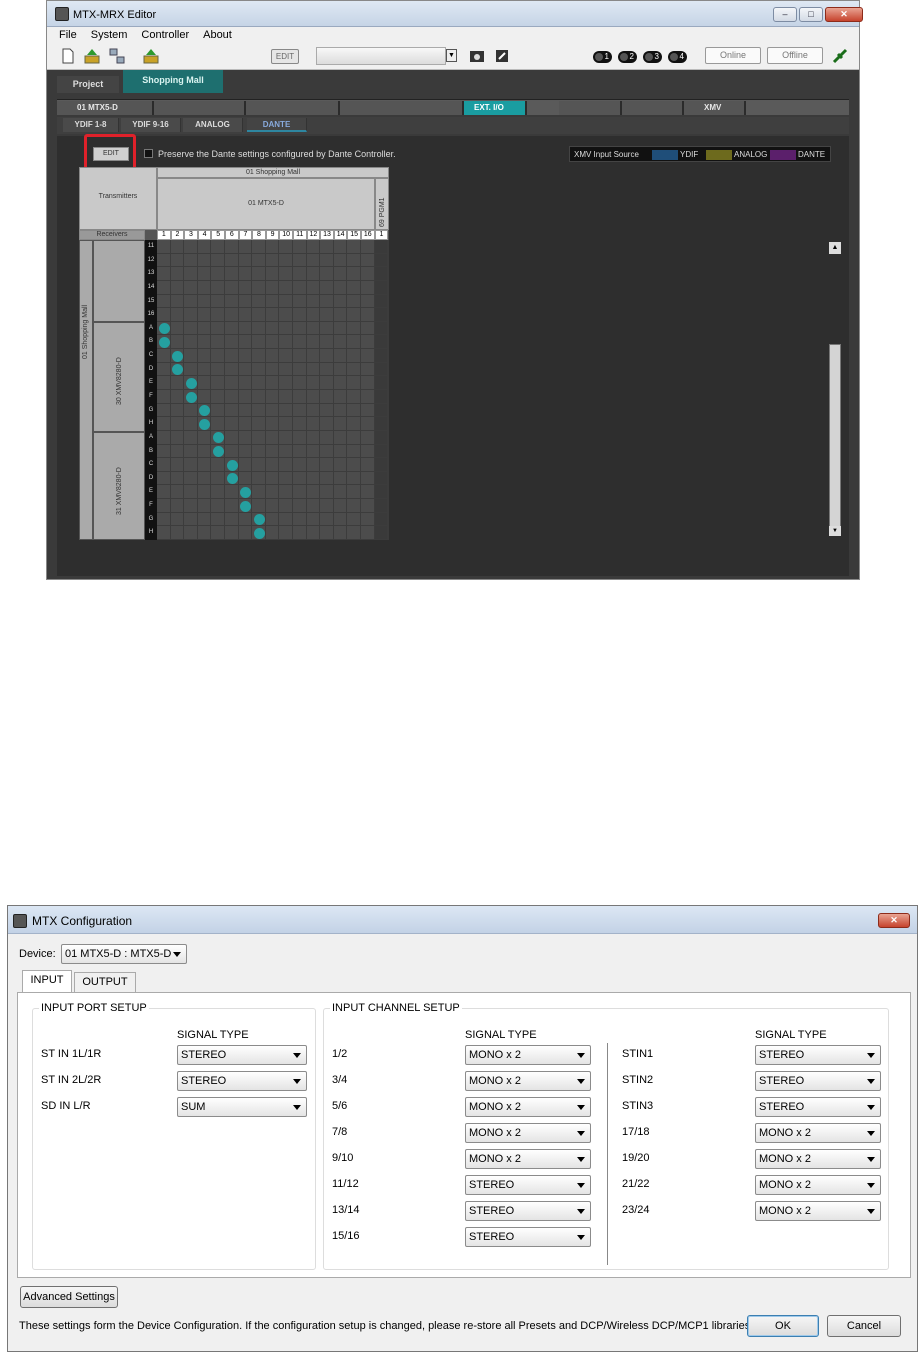  I want to click on cancel-button: Cancel, so click(864, 1326).